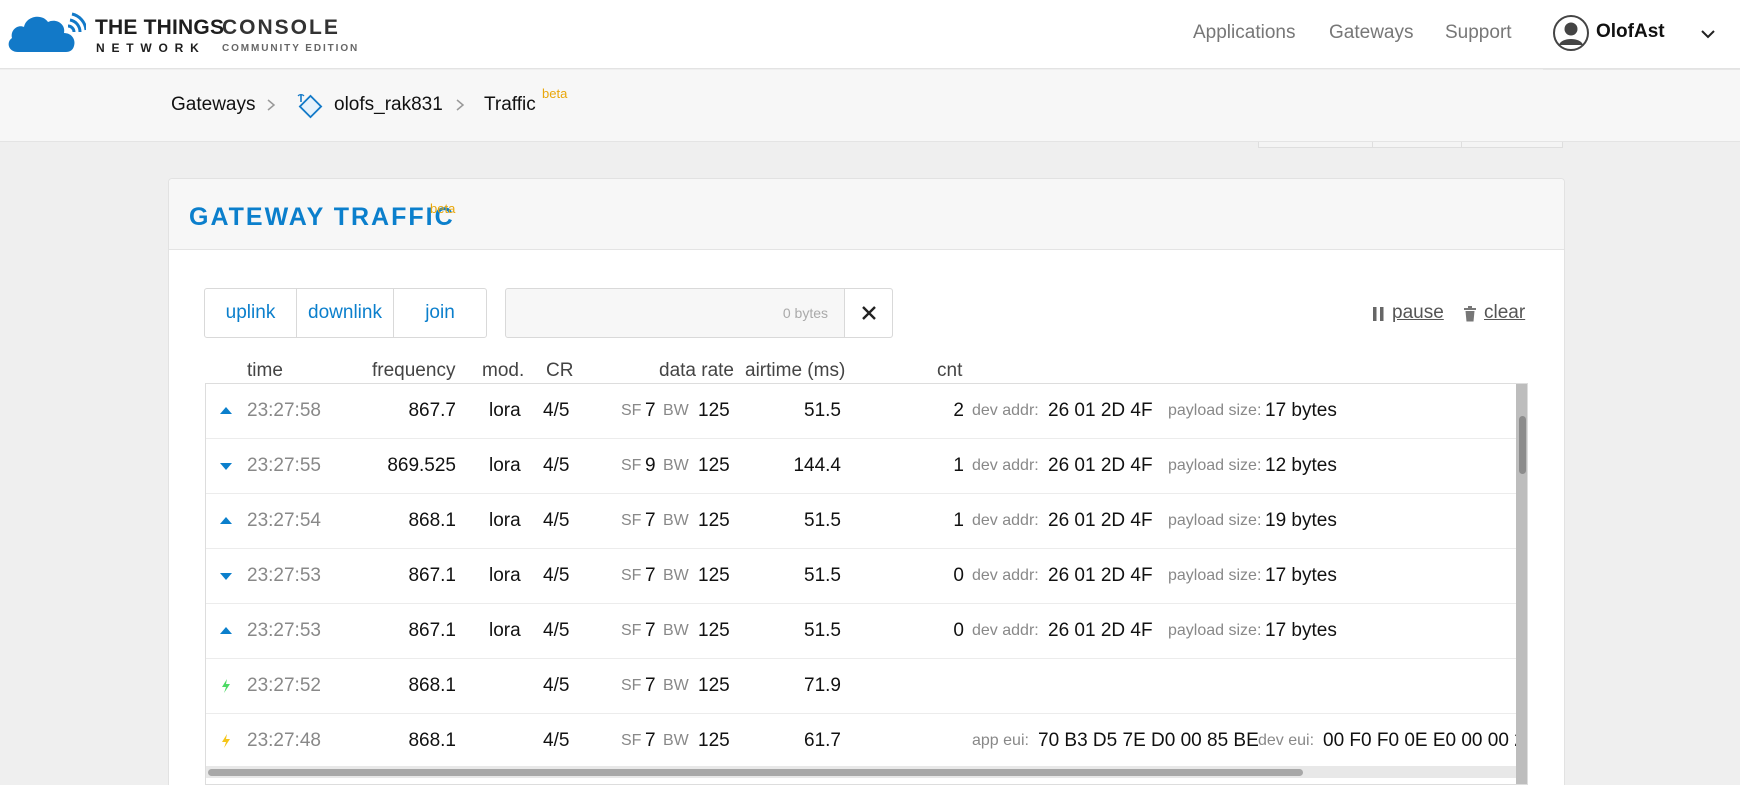 This screenshot has width=1740, height=785. I want to click on clear-button: clear, so click(1504, 313).